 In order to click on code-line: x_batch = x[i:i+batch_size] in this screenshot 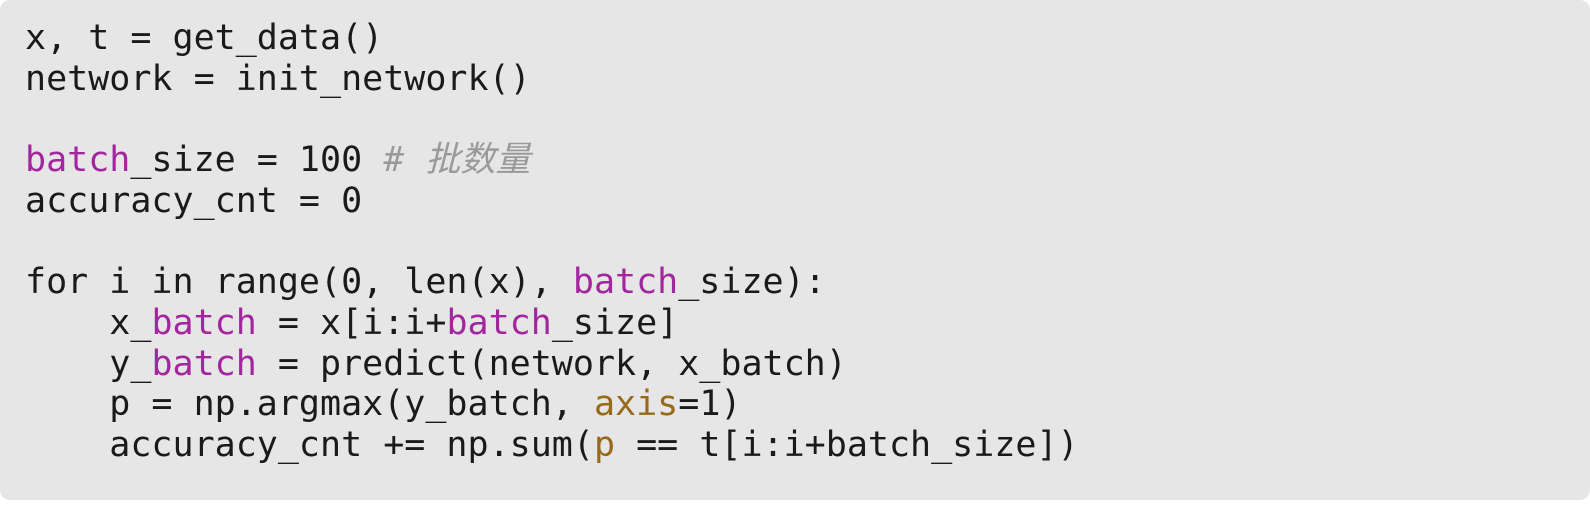, I will do `click(795, 323)`.